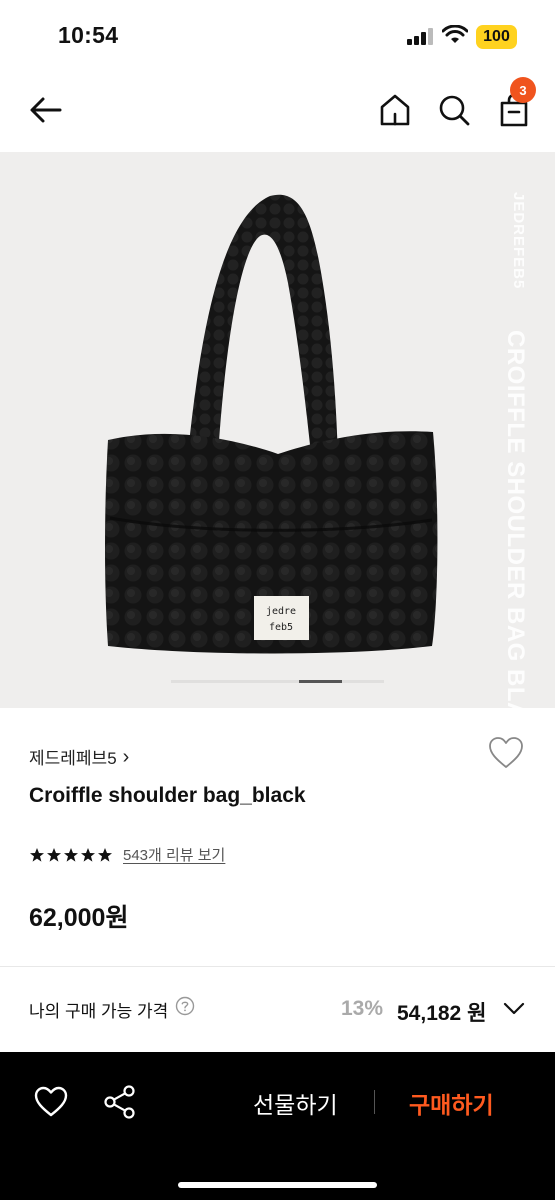  I want to click on carousel-pager, so click(277, 681).